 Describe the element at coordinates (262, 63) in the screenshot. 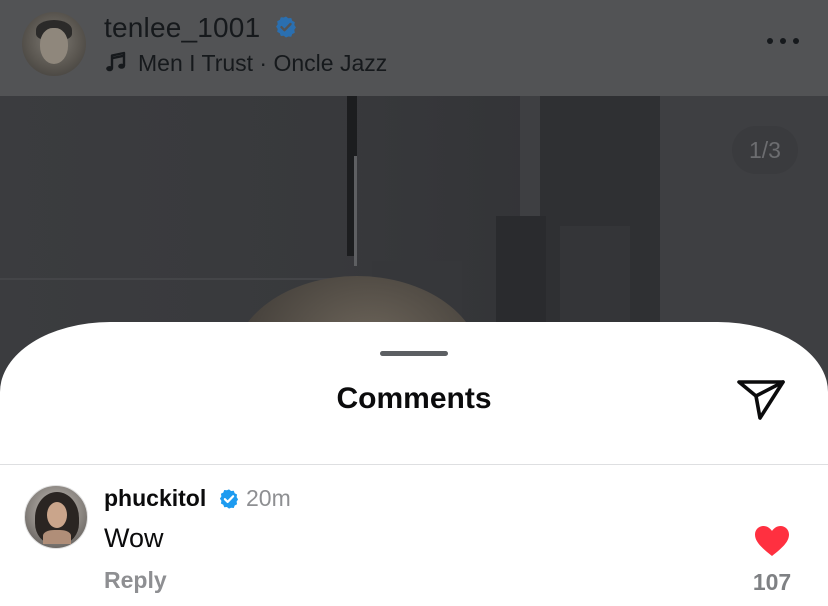

I see `song-attribution: Men I Trust · Oncle Jazz` at that location.